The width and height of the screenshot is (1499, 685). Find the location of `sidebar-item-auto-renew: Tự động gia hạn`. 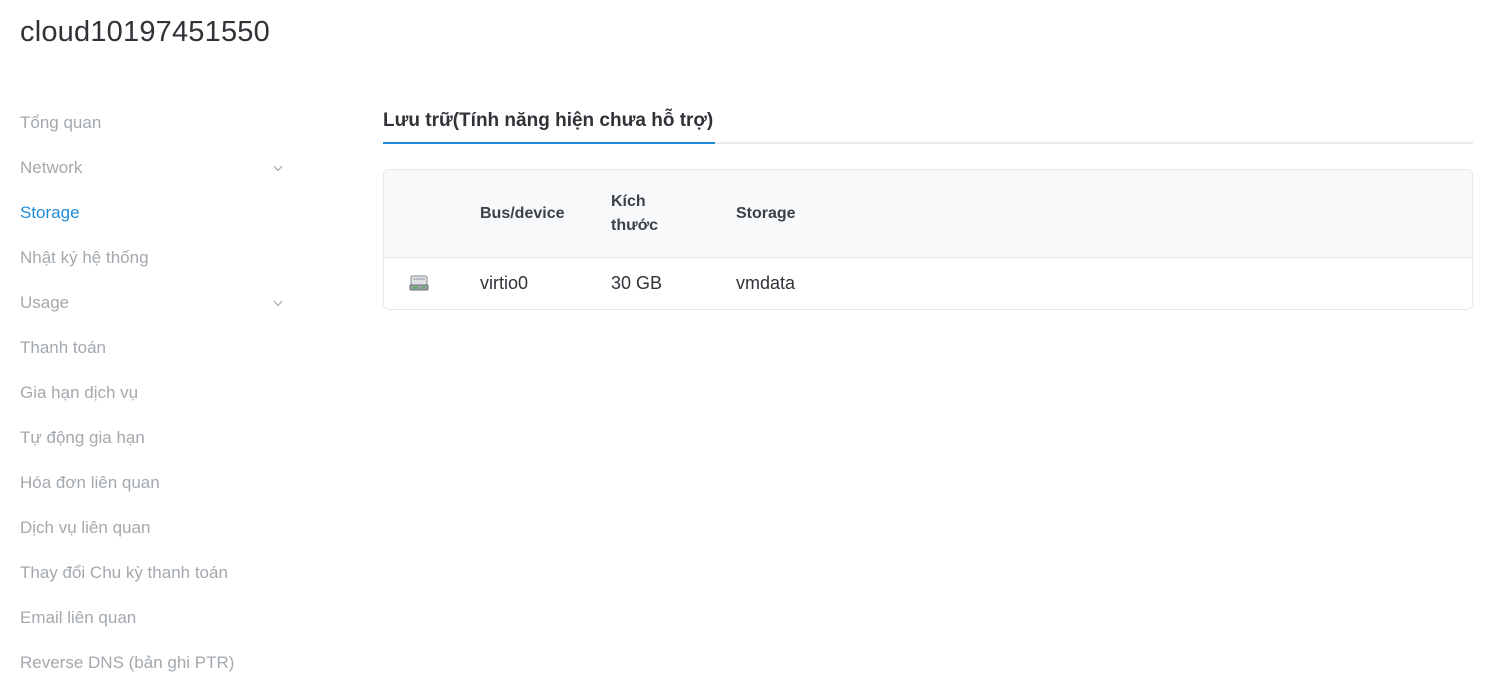

sidebar-item-auto-renew: Tự động gia hạn is located at coordinates (150, 437).